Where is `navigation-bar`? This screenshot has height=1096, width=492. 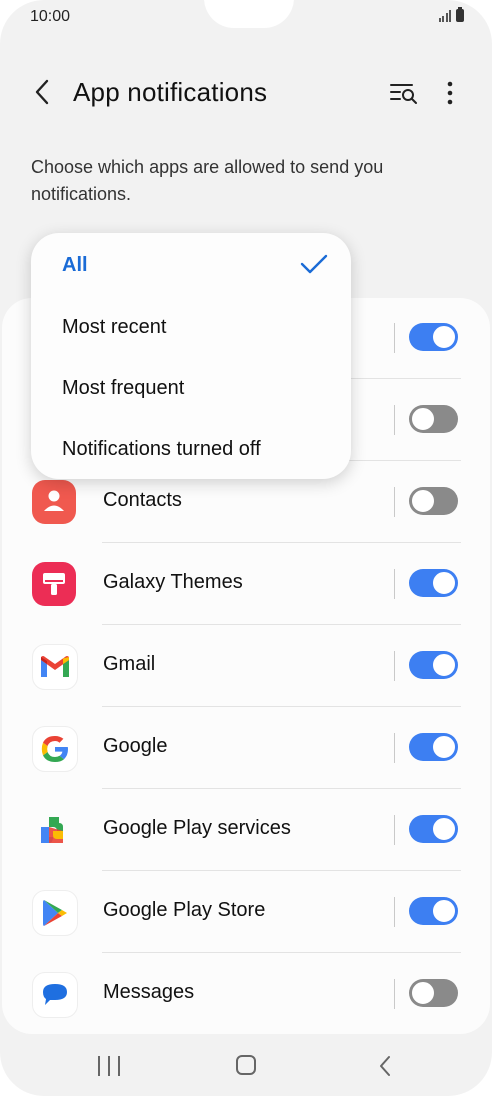
navigation-bar is located at coordinates (246, 1066).